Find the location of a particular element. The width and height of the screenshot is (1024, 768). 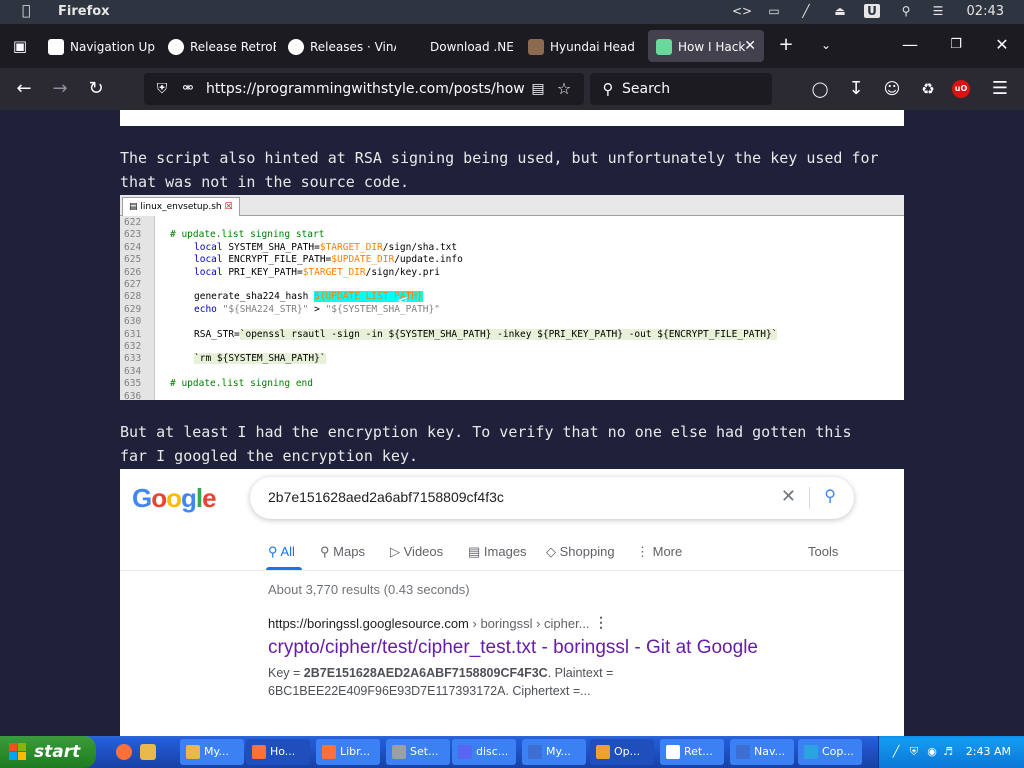

volume-muted-icon: ♬ is located at coordinates (948, 752).